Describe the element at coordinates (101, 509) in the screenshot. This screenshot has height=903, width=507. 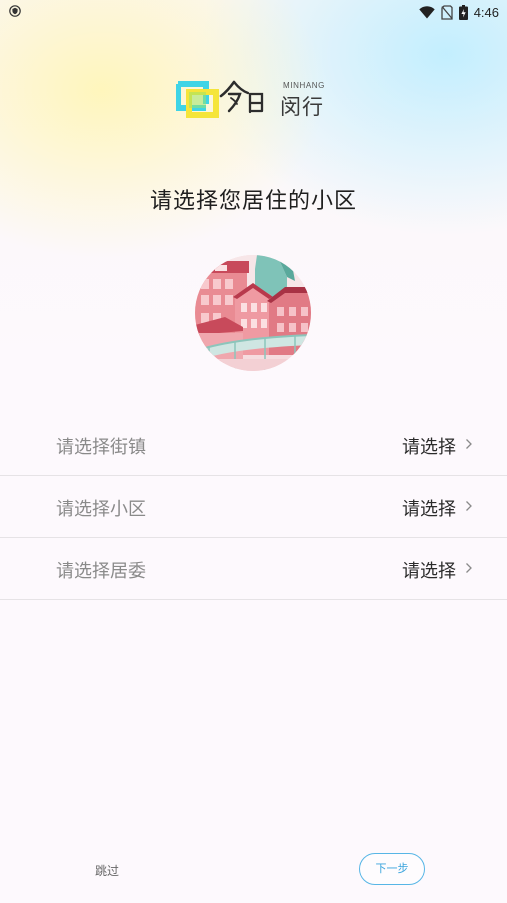
I see `community-label: 请选择小区` at that location.